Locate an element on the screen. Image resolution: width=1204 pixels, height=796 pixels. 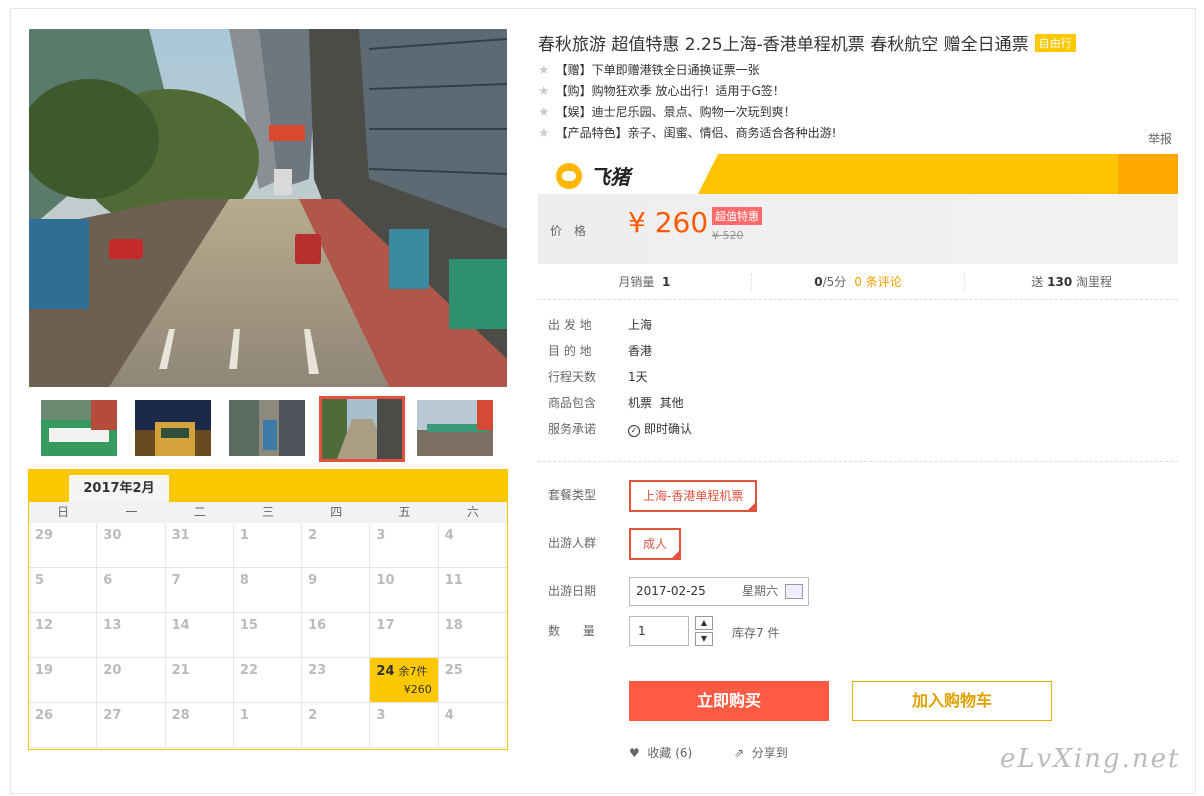
feature-item: ★ 【娱】迪士尼乐园、景点、购物一次玩到爽！ is located at coordinates (667, 112).